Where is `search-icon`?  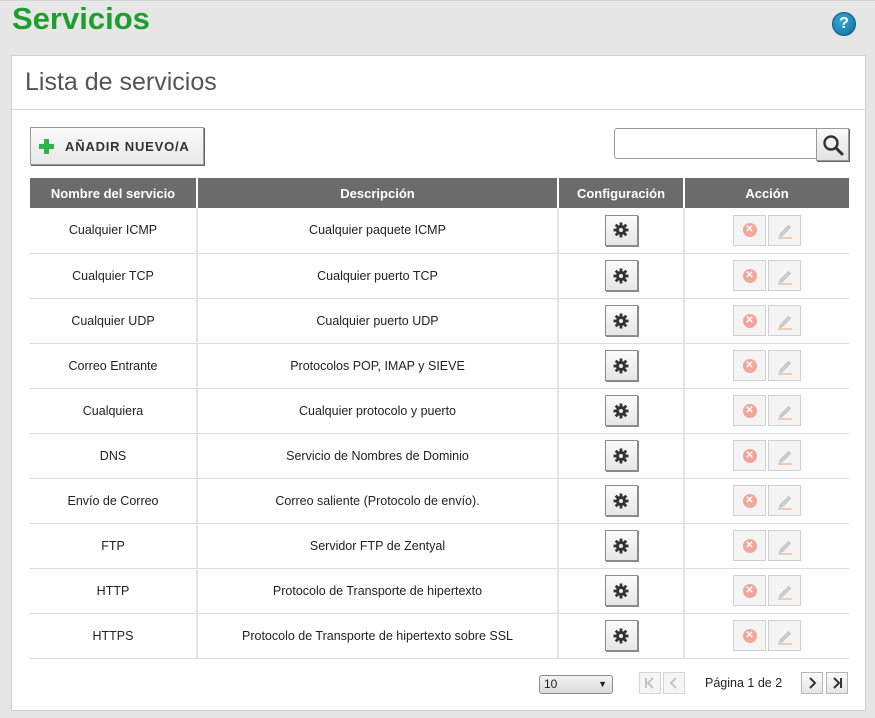 search-icon is located at coordinates (832, 144).